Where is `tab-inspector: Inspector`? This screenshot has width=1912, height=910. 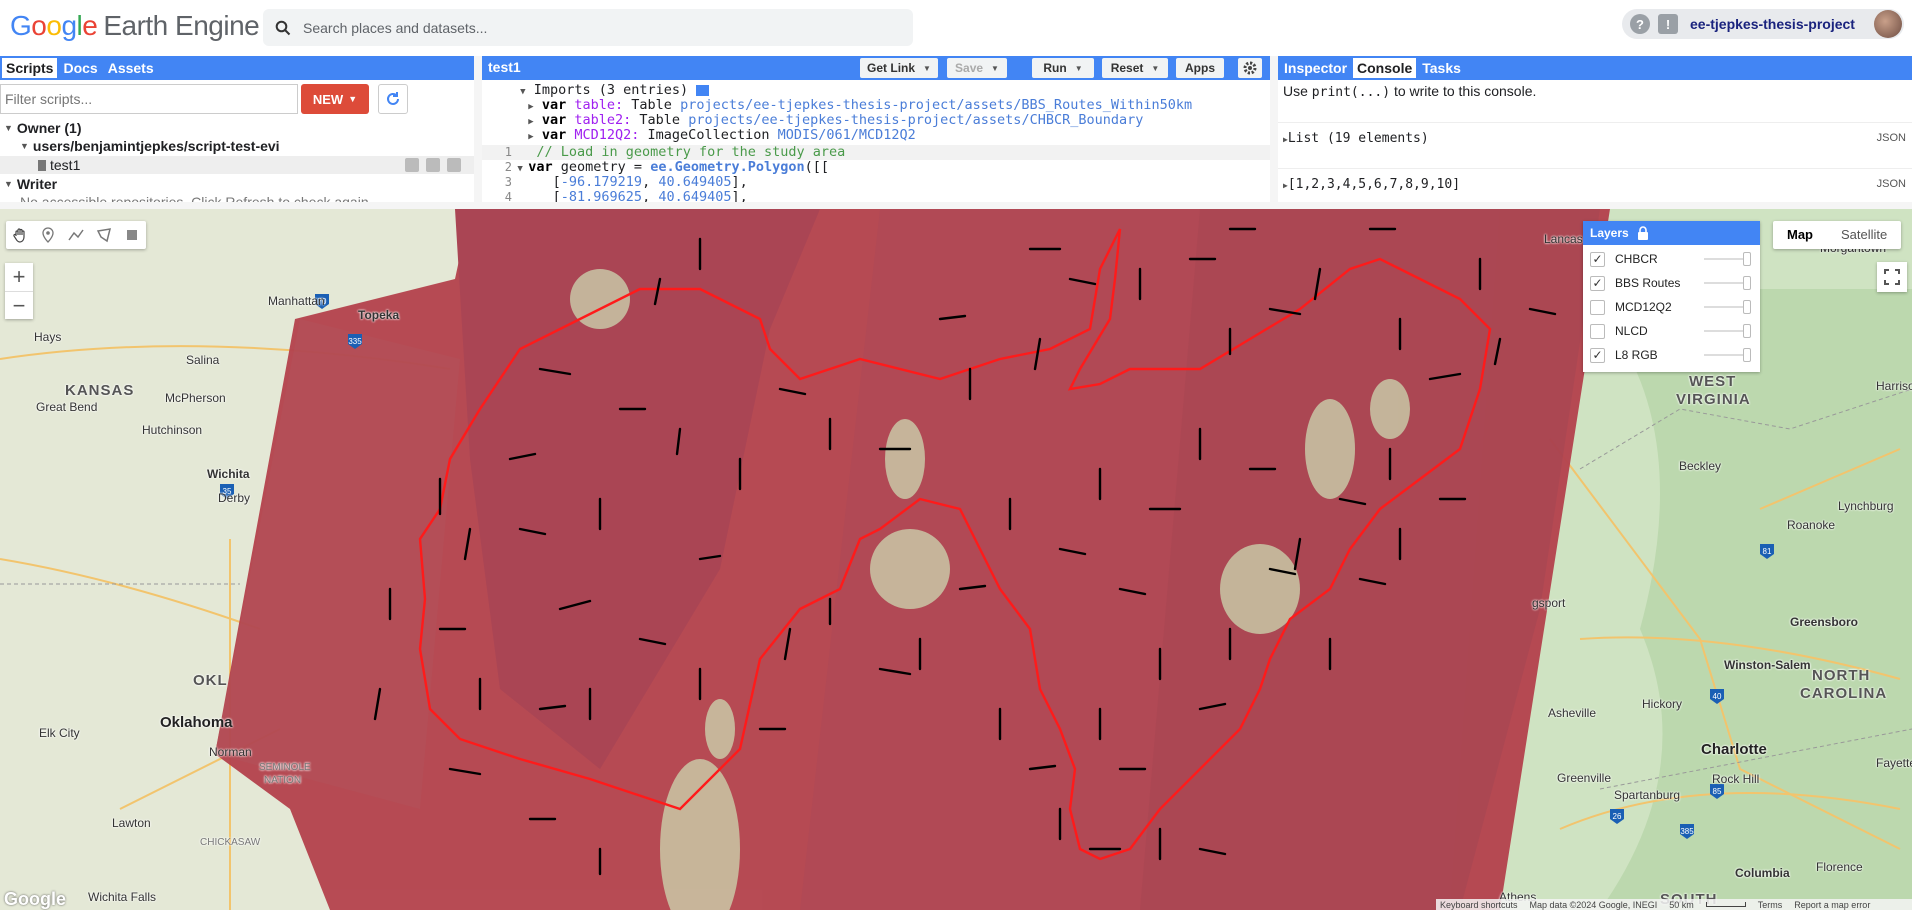
tab-inspector: Inspector is located at coordinates (1315, 68).